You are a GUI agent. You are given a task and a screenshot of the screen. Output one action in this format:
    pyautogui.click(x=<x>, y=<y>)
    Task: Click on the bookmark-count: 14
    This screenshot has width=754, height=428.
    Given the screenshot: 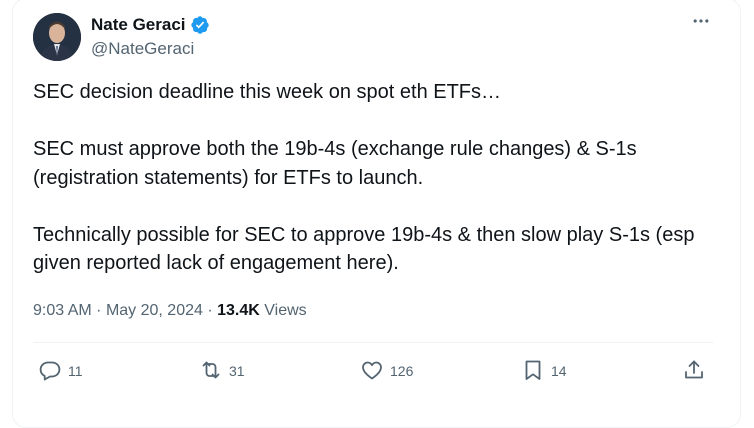 What is the action you would take?
    pyautogui.click(x=559, y=371)
    